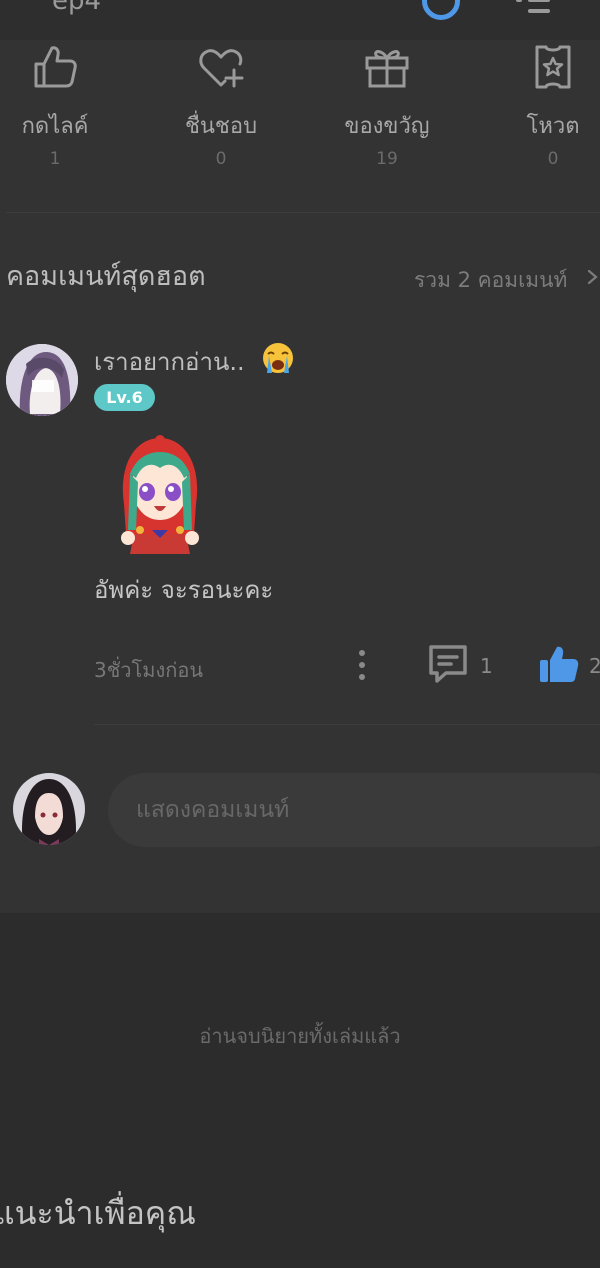 The height and width of the screenshot is (1268, 600). I want to click on comment-time: 3ชั่วโมงก่อน, so click(149, 670).